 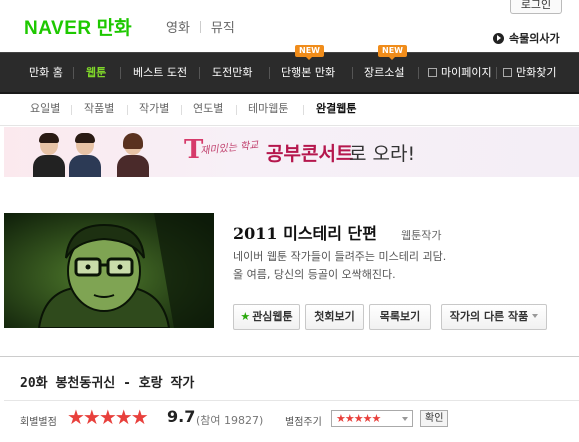 I want to click on subnav-item-year: 연도별, so click(x=208, y=109).